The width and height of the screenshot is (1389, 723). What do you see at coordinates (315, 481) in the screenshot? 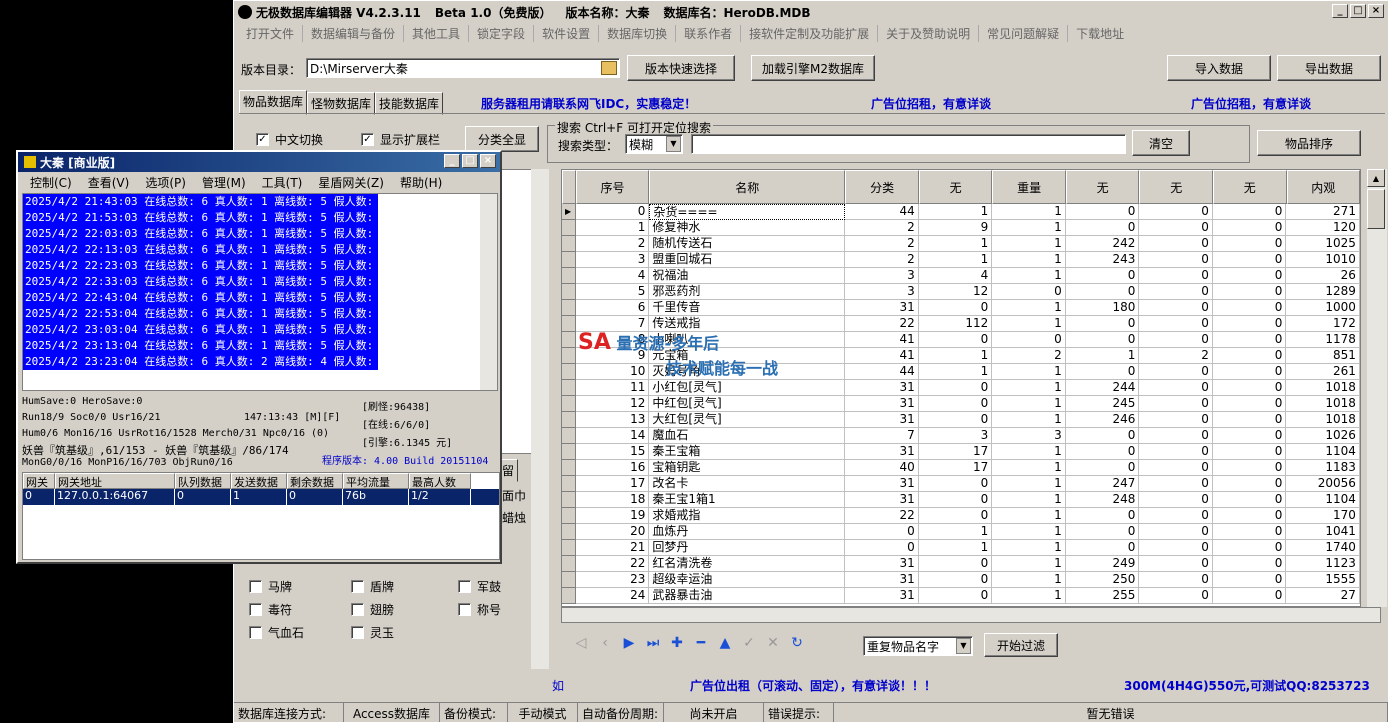
I see `gateway-column-header: 剩余数据` at bounding box center [315, 481].